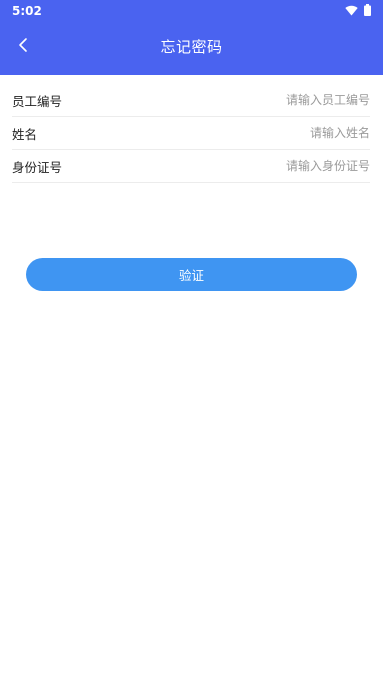 The image size is (383, 682). Describe the element at coordinates (25, 134) in the screenshot. I see `name-label: 姓名` at that location.